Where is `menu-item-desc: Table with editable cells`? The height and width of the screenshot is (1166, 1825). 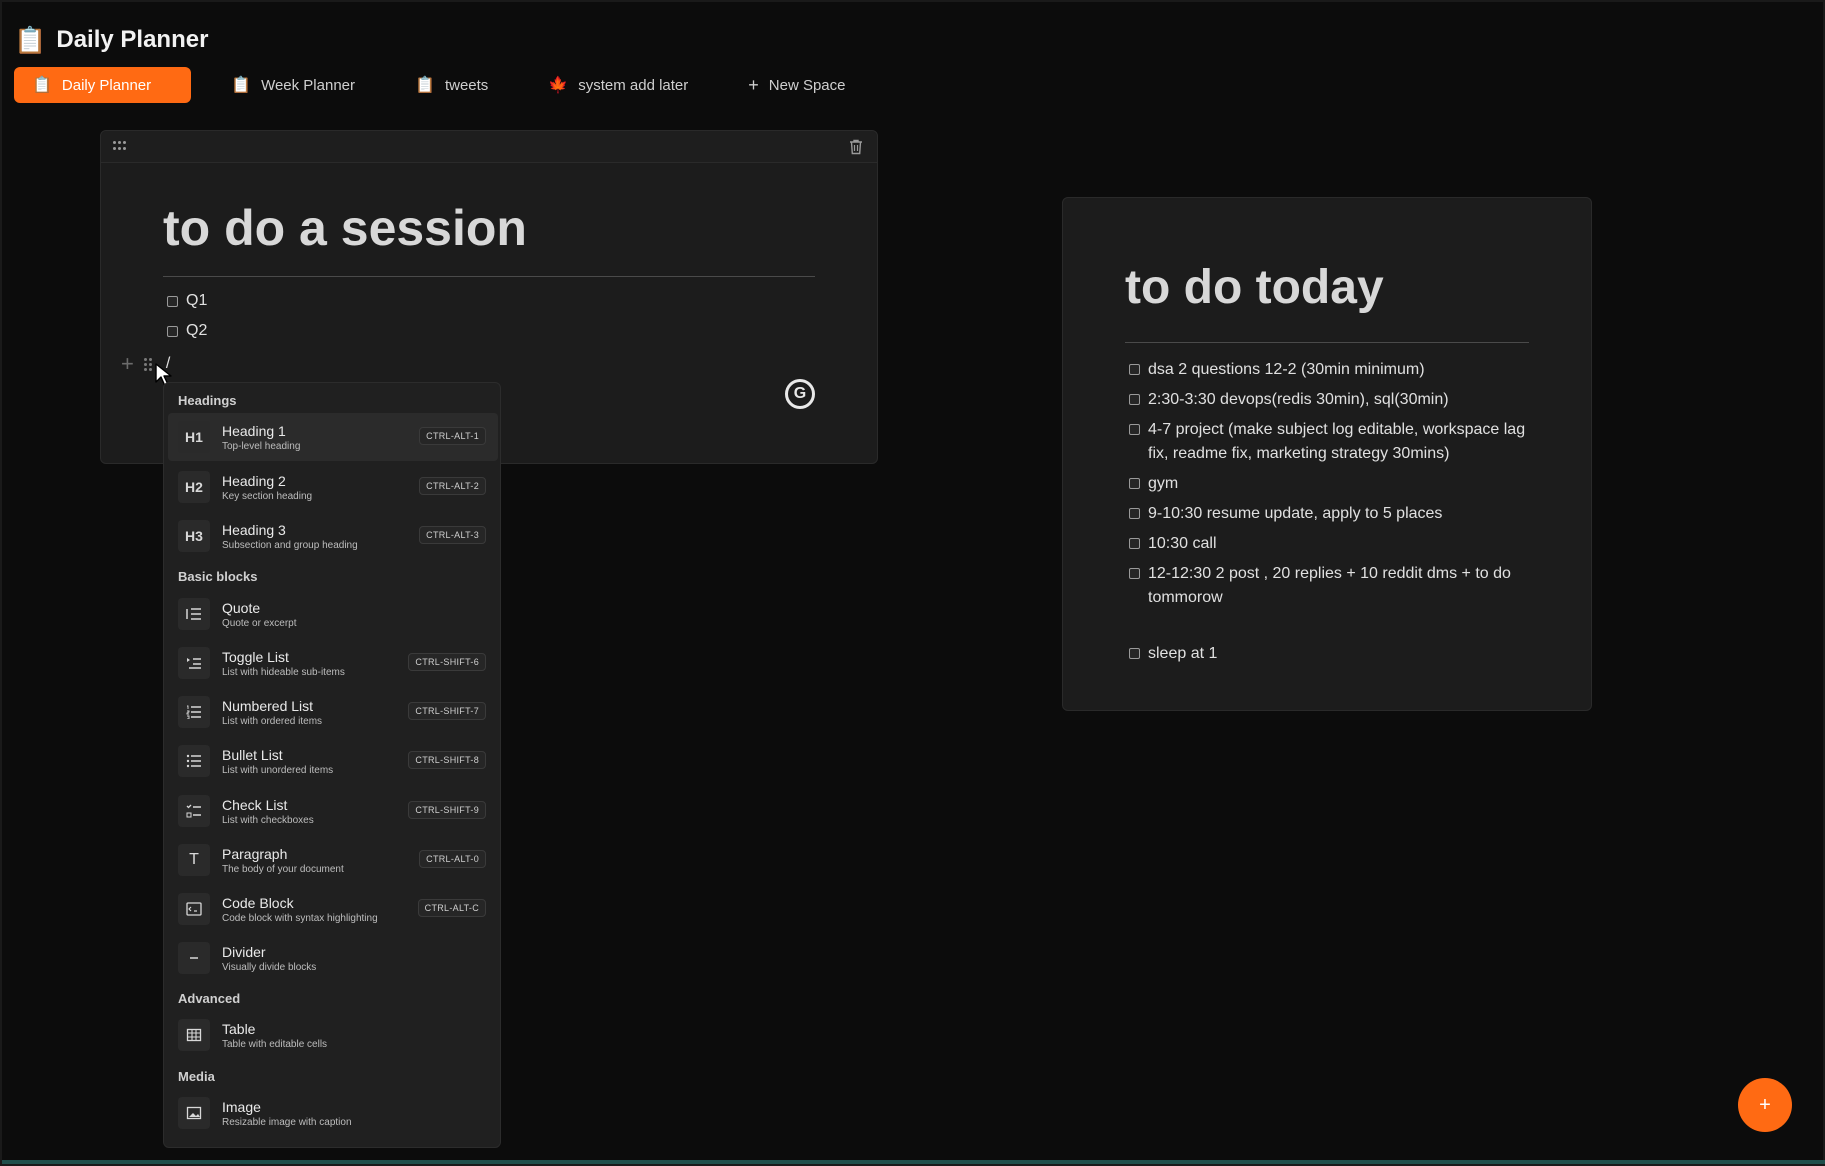
menu-item-desc: Table with editable cells is located at coordinates (275, 1044).